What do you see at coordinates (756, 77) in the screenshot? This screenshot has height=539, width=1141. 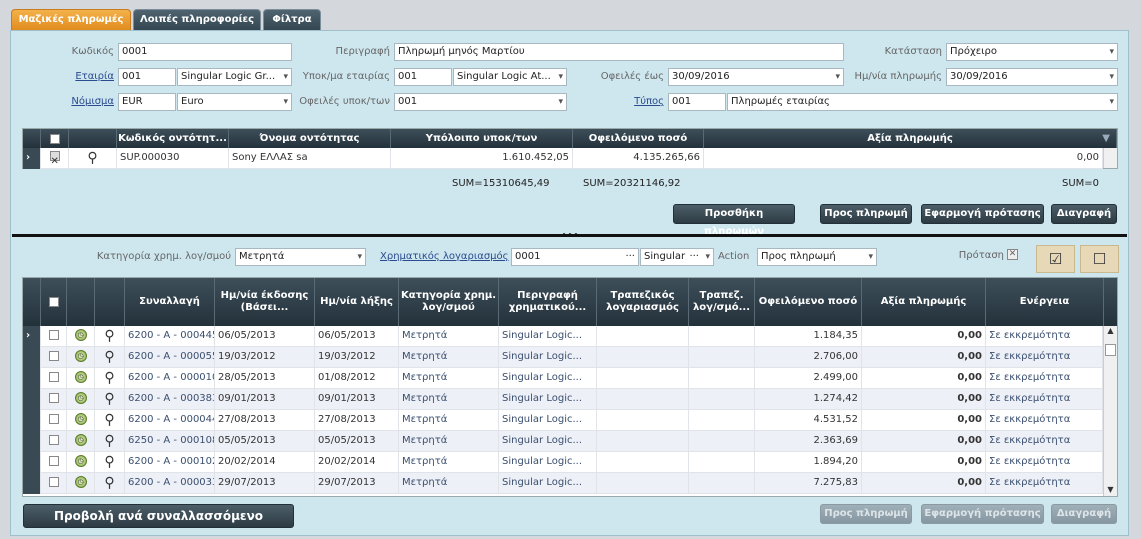 I see `due-until-date: 30/09/2016` at bounding box center [756, 77].